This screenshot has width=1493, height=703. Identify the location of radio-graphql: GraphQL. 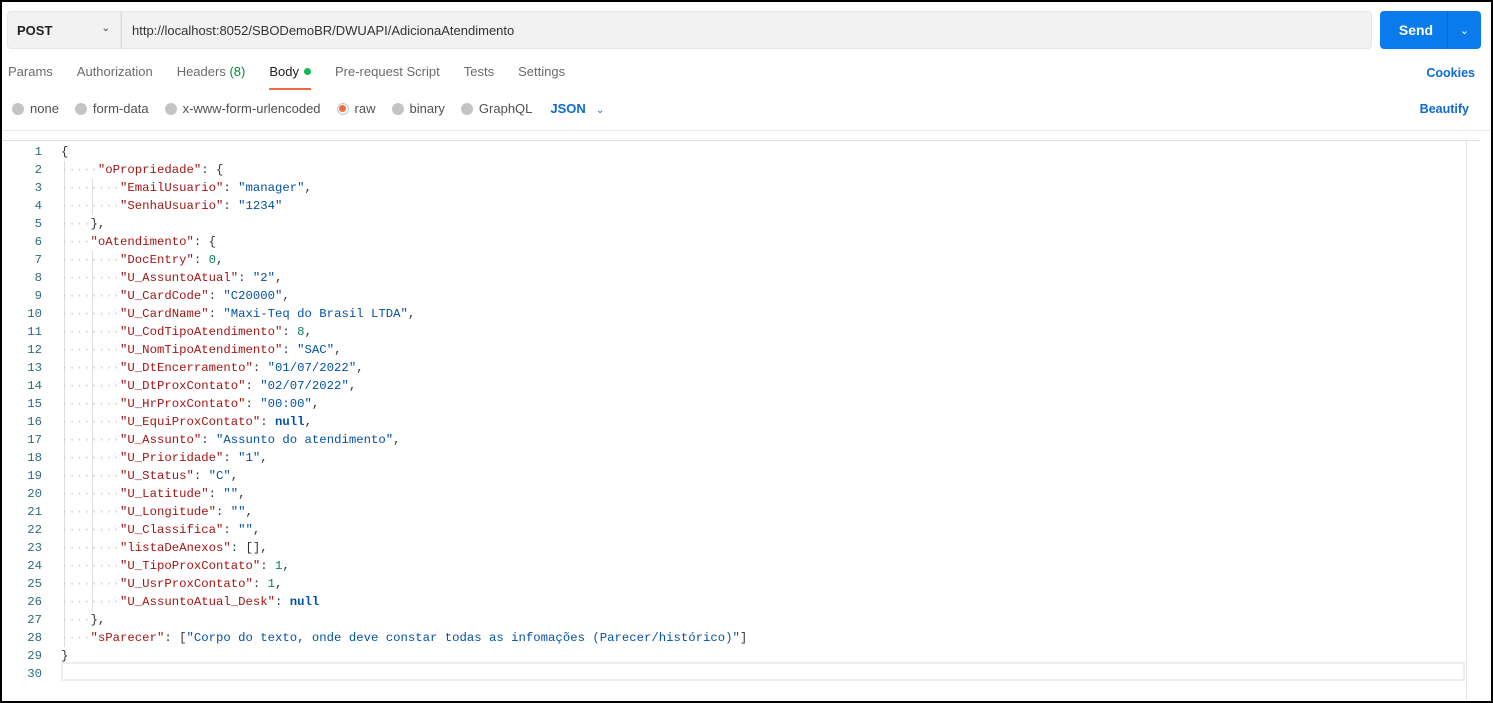
(496, 108).